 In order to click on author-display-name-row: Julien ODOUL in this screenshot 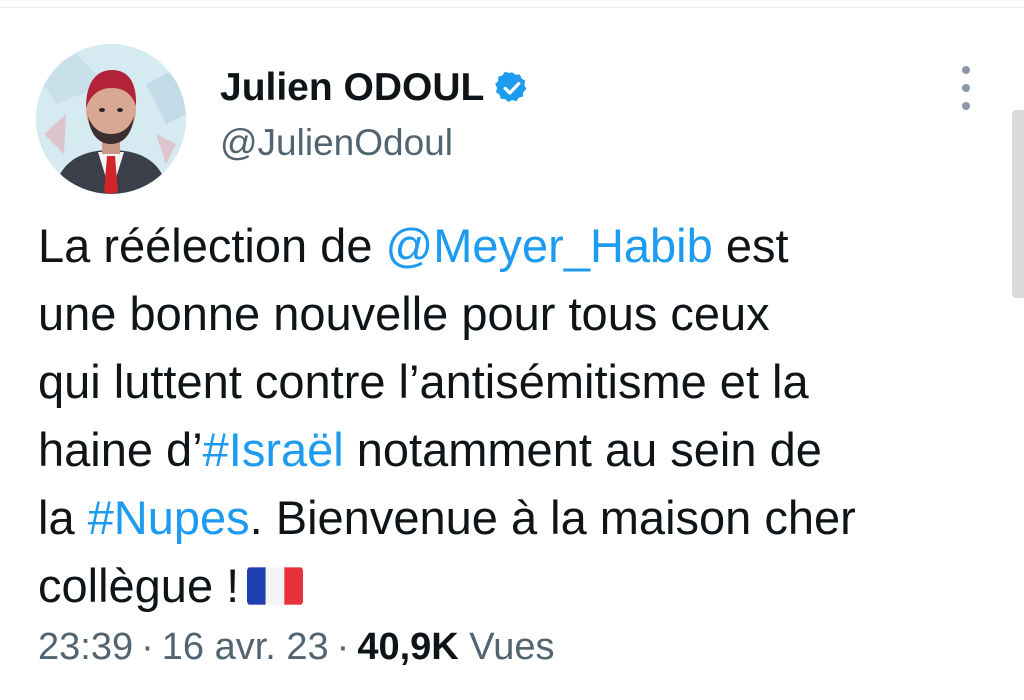, I will do `click(375, 88)`.